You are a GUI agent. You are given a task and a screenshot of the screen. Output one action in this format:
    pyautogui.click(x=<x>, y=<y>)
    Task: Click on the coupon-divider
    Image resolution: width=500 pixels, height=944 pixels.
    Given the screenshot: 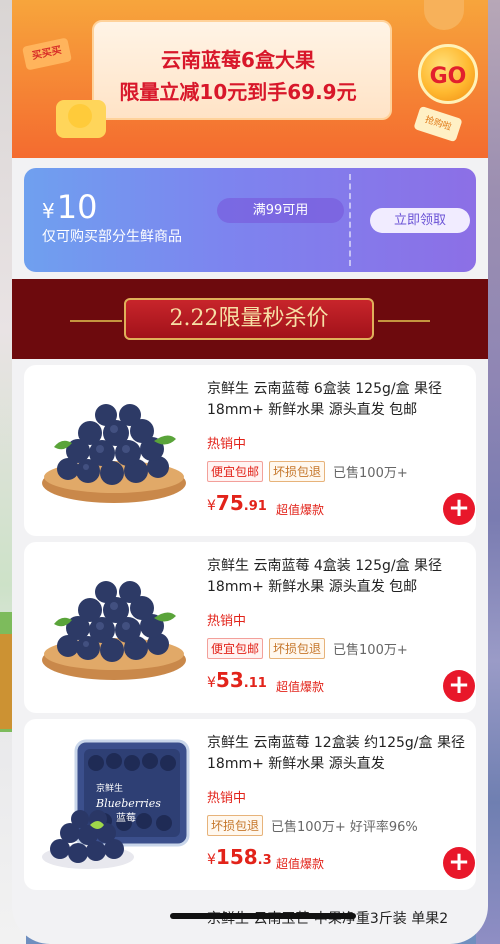 What is the action you would take?
    pyautogui.click(x=350, y=220)
    